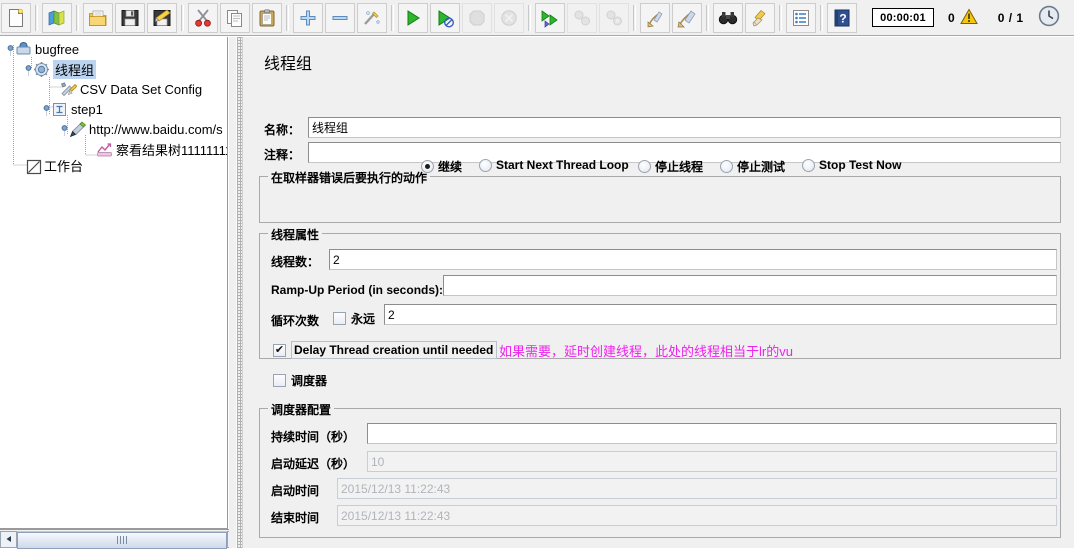 The image size is (1074, 549). Describe the element at coordinates (363, 319) in the screenshot. I see `loop-forever-label: 永远` at that location.